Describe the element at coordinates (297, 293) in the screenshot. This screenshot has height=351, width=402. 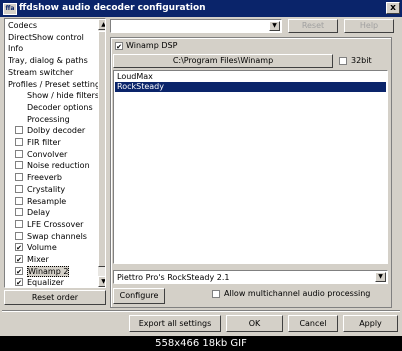
I see `multichannel-label: Allow multichannel audio processing` at that location.